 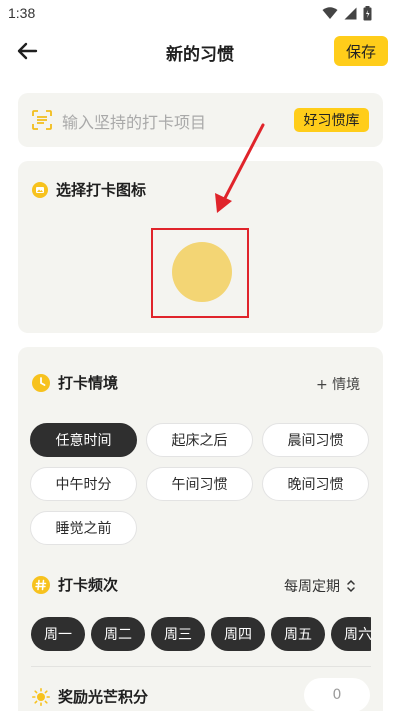 I want to click on section-divider, so click(x=201, y=666).